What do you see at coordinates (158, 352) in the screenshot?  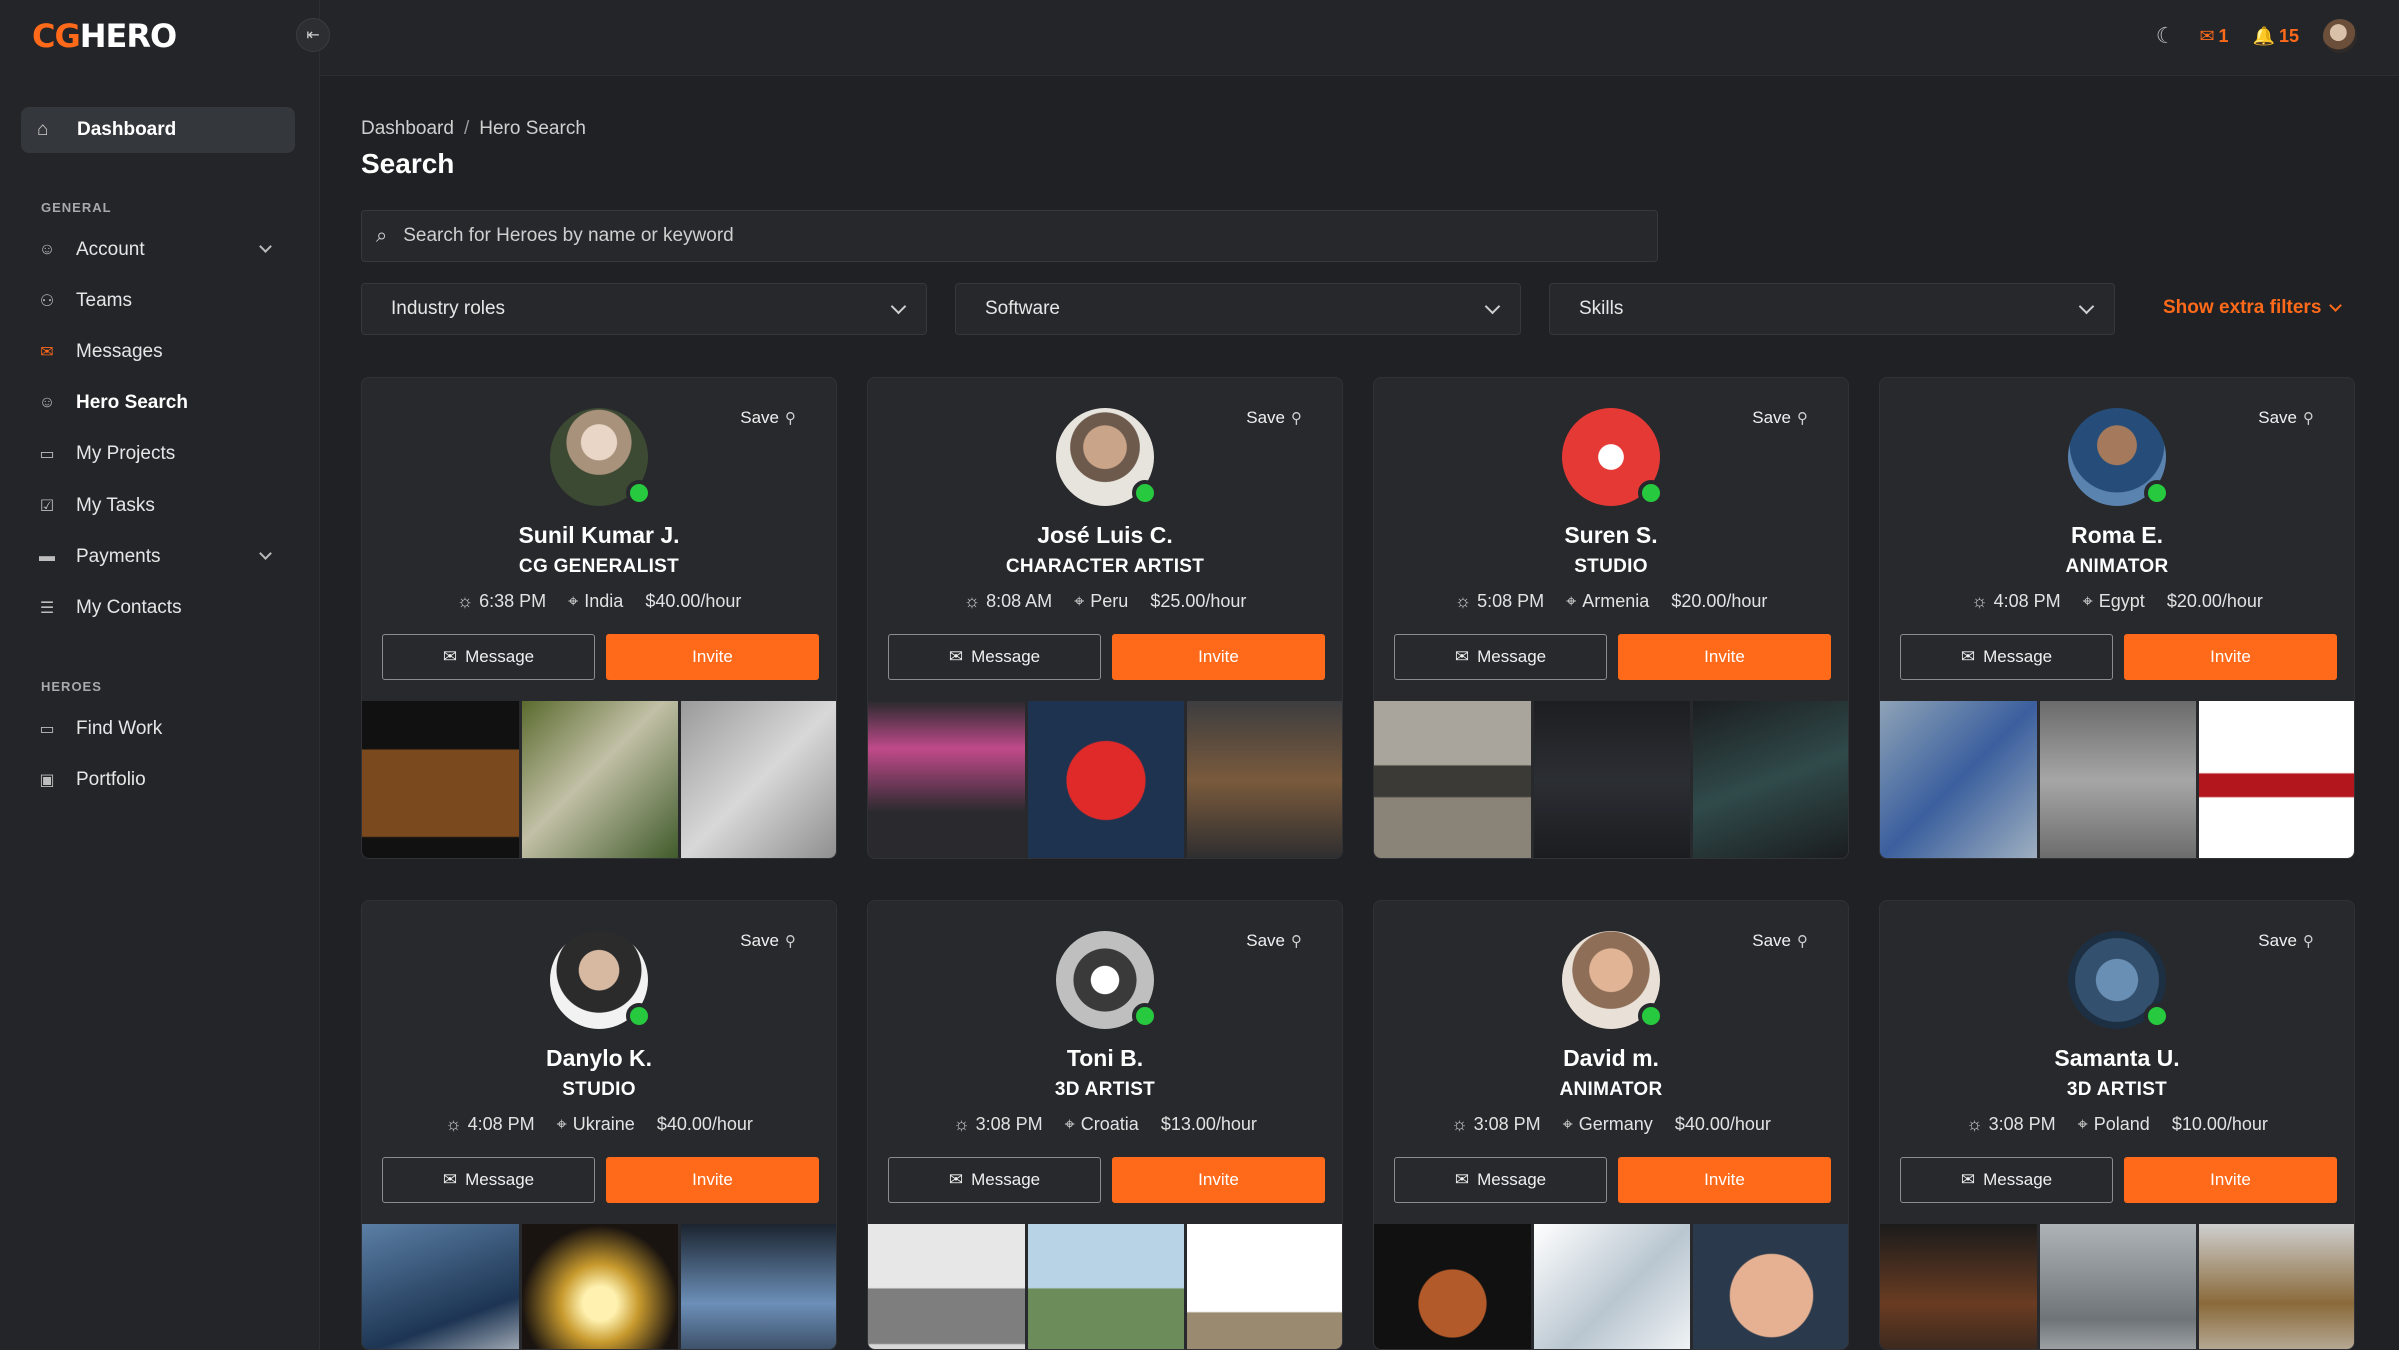 I see `sidebar-item-messages: ✉ Messages` at bounding box center [158, 352].